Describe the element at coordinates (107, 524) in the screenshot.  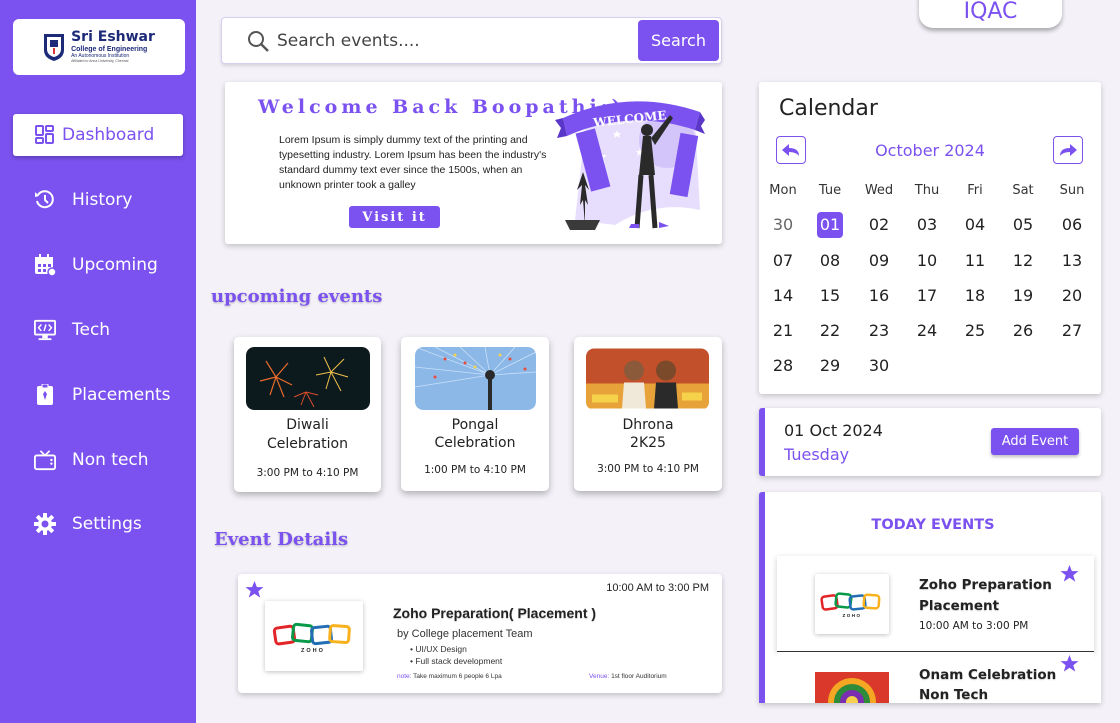
I see `sidebar-item-label: Settings` at that location.